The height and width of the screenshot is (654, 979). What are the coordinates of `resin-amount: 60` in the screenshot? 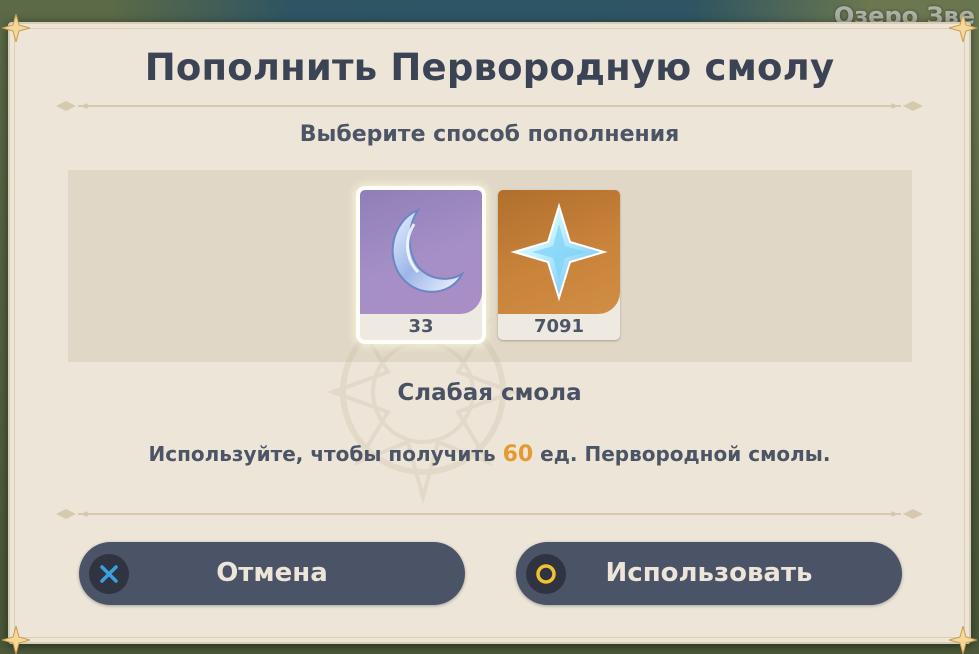 It's located at (518, 454).